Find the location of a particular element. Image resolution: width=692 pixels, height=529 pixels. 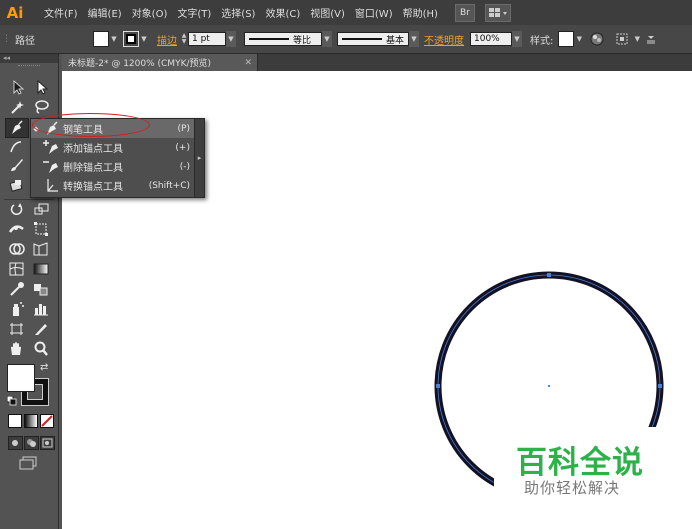

draw-behind-icon is located at coordinates (31, 443).